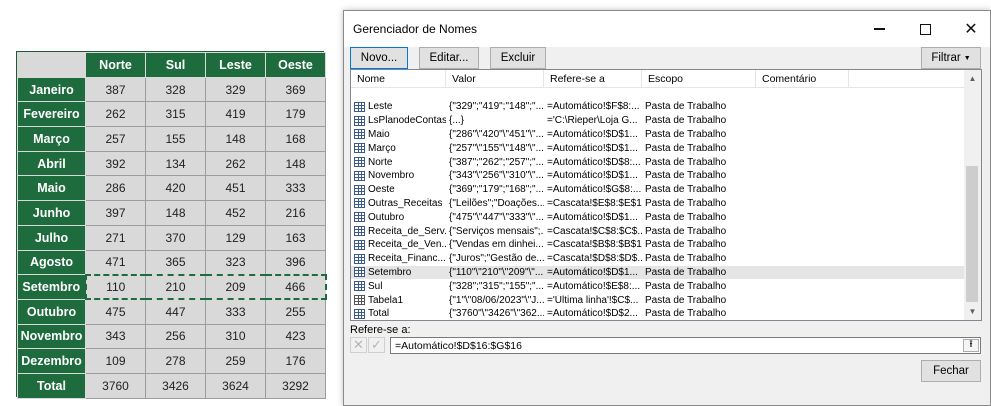  Describe the element at coordinates (115, 89) in the screenshot. I see `sheet-cell: 387` at that location.